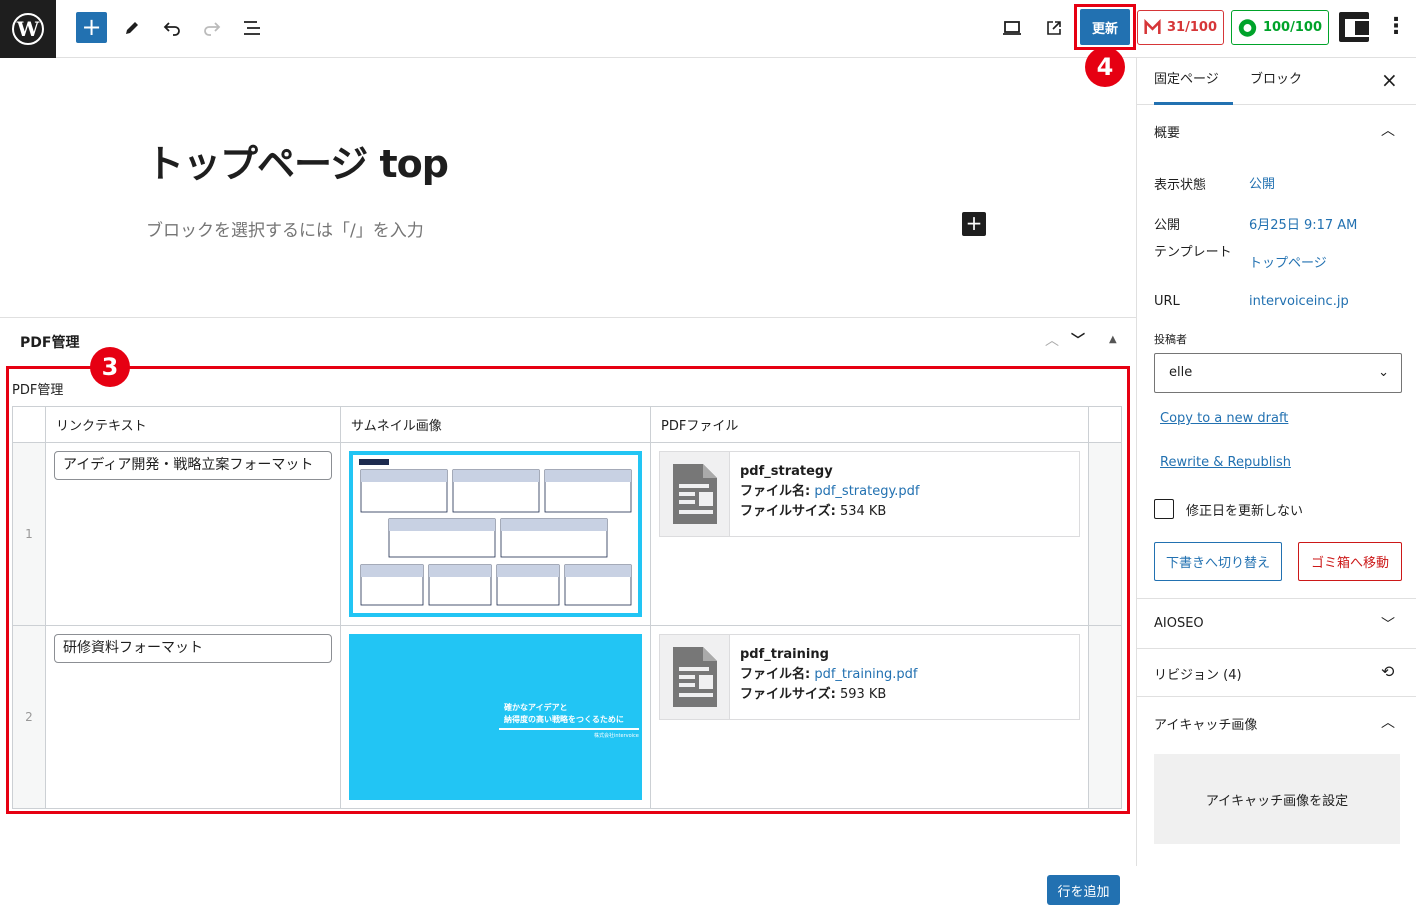  I want to click on move-to-trash-button: ゴミ箱へ移動, so click(1350, 561).